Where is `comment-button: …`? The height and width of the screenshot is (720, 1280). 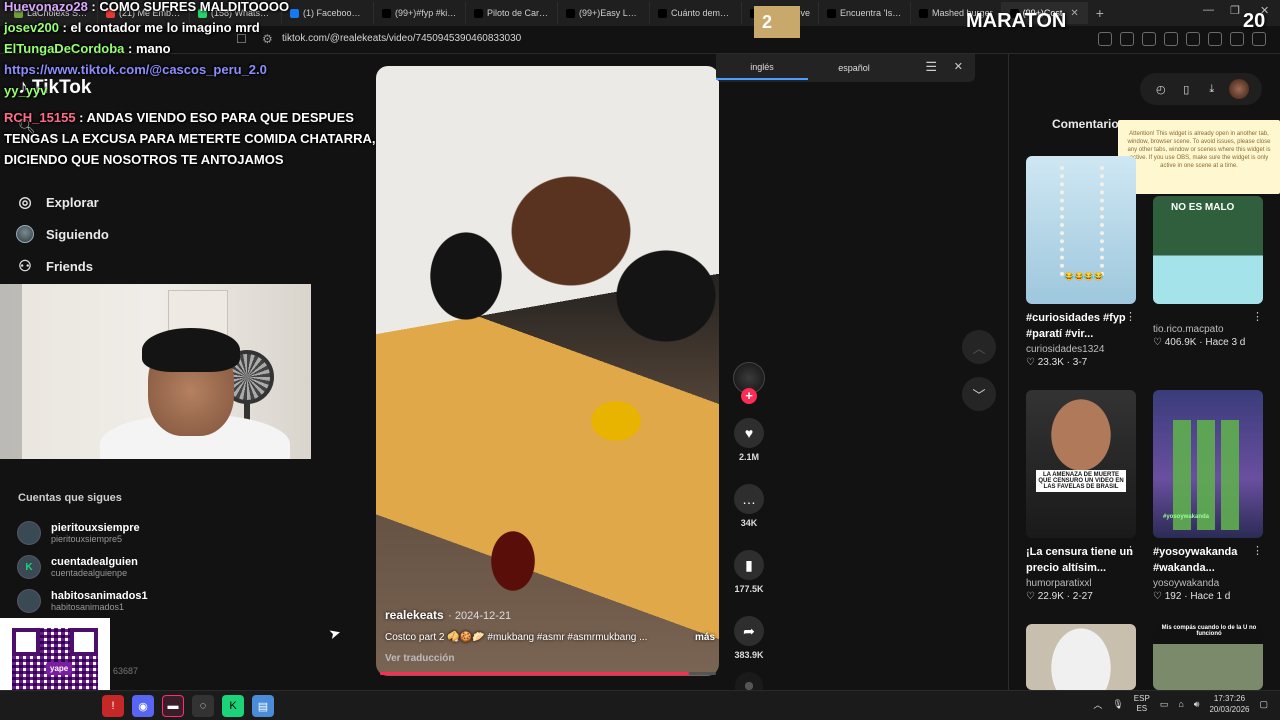 comment-button: … is located at coordinates (749, 499).